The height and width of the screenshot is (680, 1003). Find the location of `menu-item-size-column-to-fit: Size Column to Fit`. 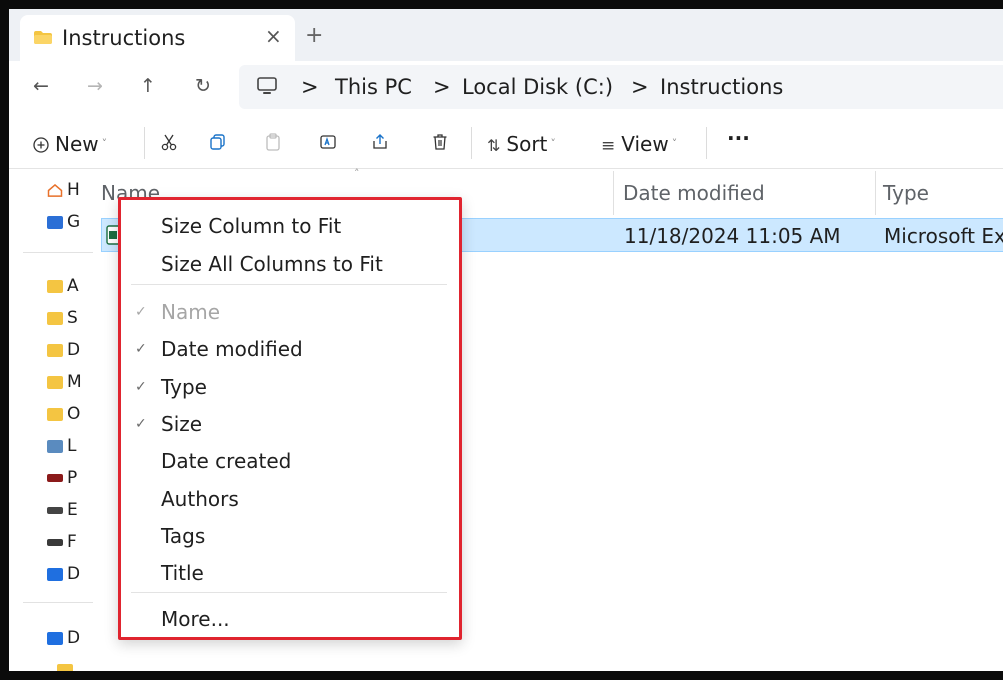

menu-item-size-column-to-fit: Size Column to Fit is located at coordinates (290, 226).